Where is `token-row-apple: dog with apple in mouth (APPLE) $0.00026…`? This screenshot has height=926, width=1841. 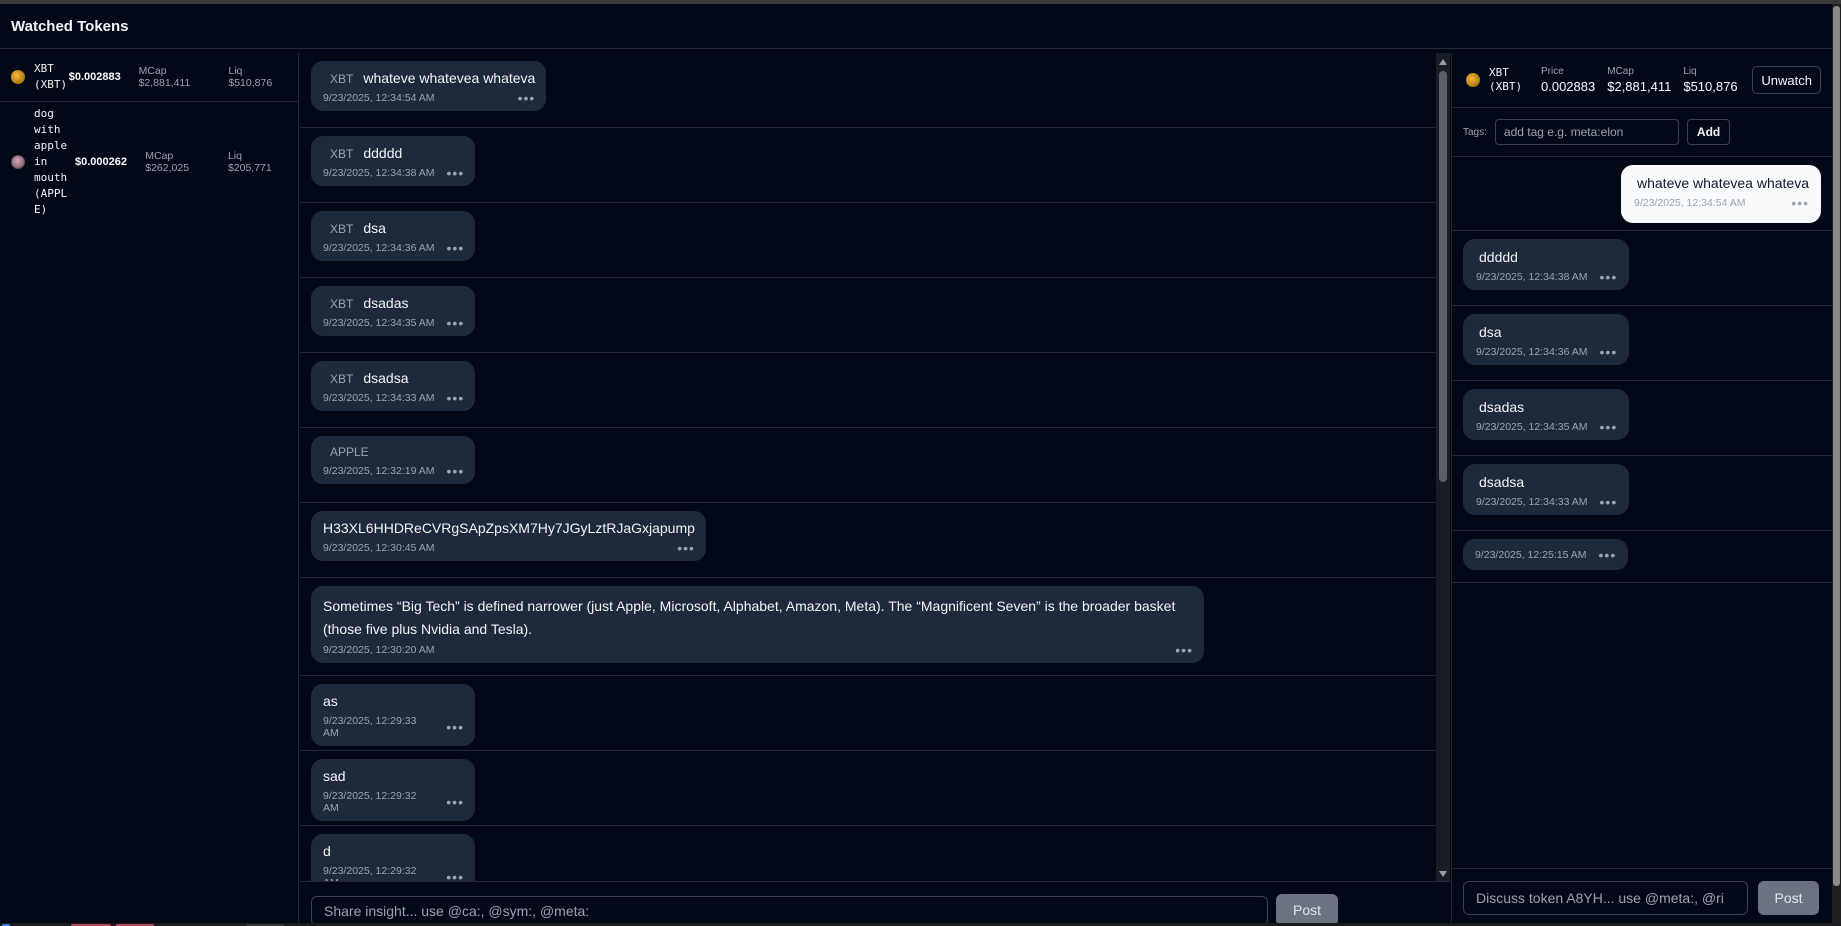 token-row-apple: dog with apple in mouth (APPLE) $0.00026… is located at coordinates (149, 159).